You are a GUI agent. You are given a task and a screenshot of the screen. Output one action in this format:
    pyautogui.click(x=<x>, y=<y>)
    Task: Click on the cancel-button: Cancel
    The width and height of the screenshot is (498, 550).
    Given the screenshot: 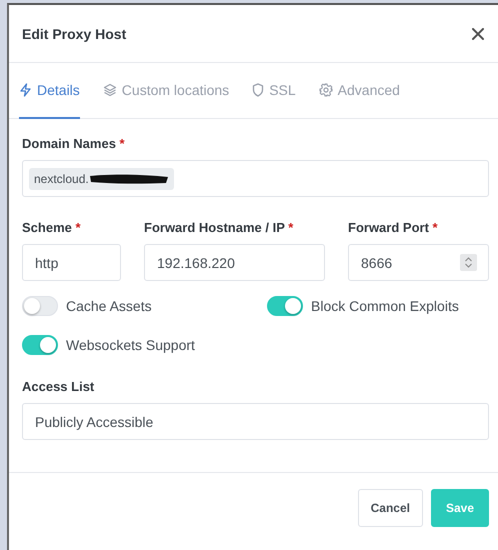 What is the action you would take?
    pyautogui.click(x=390, y=508)
    